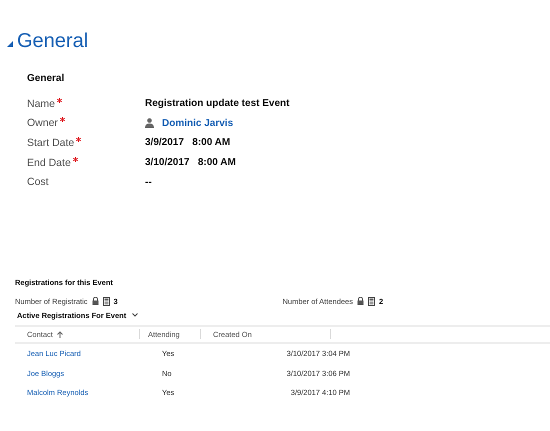 Image resolution: width=550 pixels, height=431 pixels. Describe the element at coordinates (42, 123) in the screenshot. I see `field-label: Owner` at that location.